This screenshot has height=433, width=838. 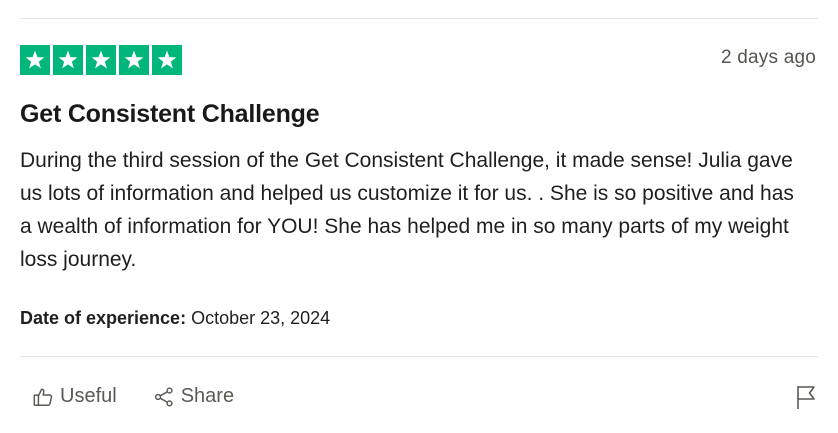 I want to click on useful-label: Useful, so click(x=88, y=396).